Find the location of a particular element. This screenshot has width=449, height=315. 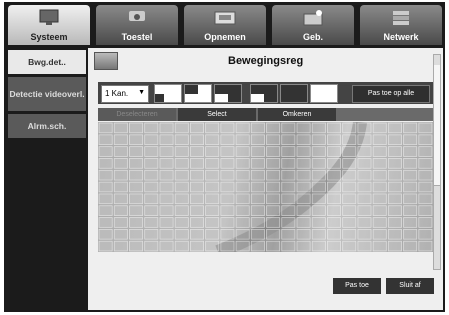

close-button: Sluit af is located at coordinates (410, 286).